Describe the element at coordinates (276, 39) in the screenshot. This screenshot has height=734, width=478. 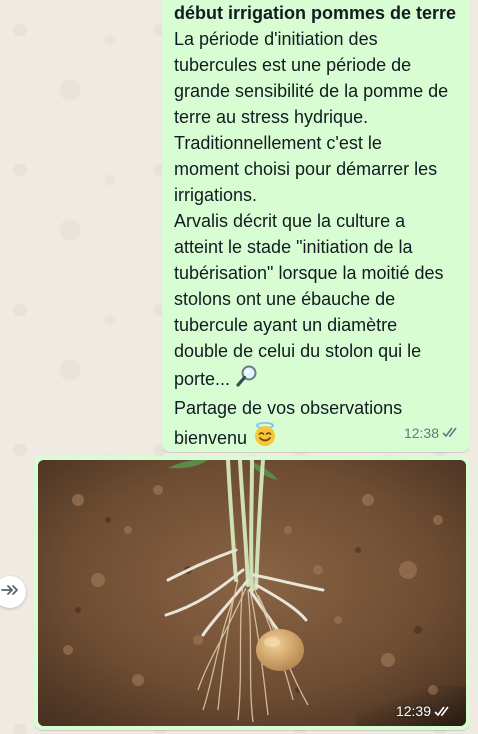
I see `message-line: La période d'initiation des` at that location.